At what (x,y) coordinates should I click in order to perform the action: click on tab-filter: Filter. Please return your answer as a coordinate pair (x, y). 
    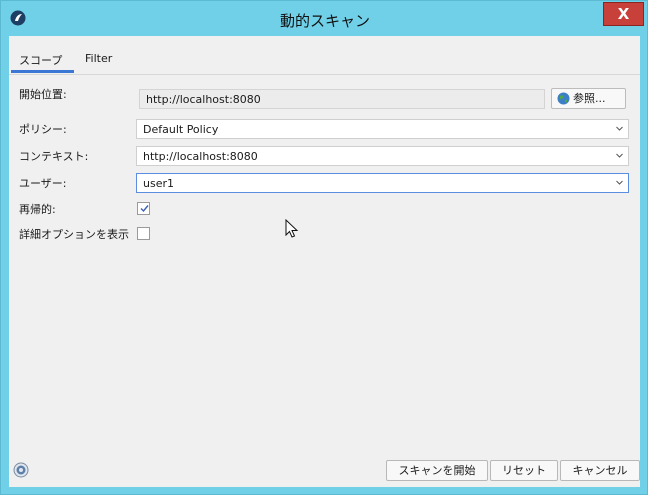
    Looking at the image, I should click on (98, 62).